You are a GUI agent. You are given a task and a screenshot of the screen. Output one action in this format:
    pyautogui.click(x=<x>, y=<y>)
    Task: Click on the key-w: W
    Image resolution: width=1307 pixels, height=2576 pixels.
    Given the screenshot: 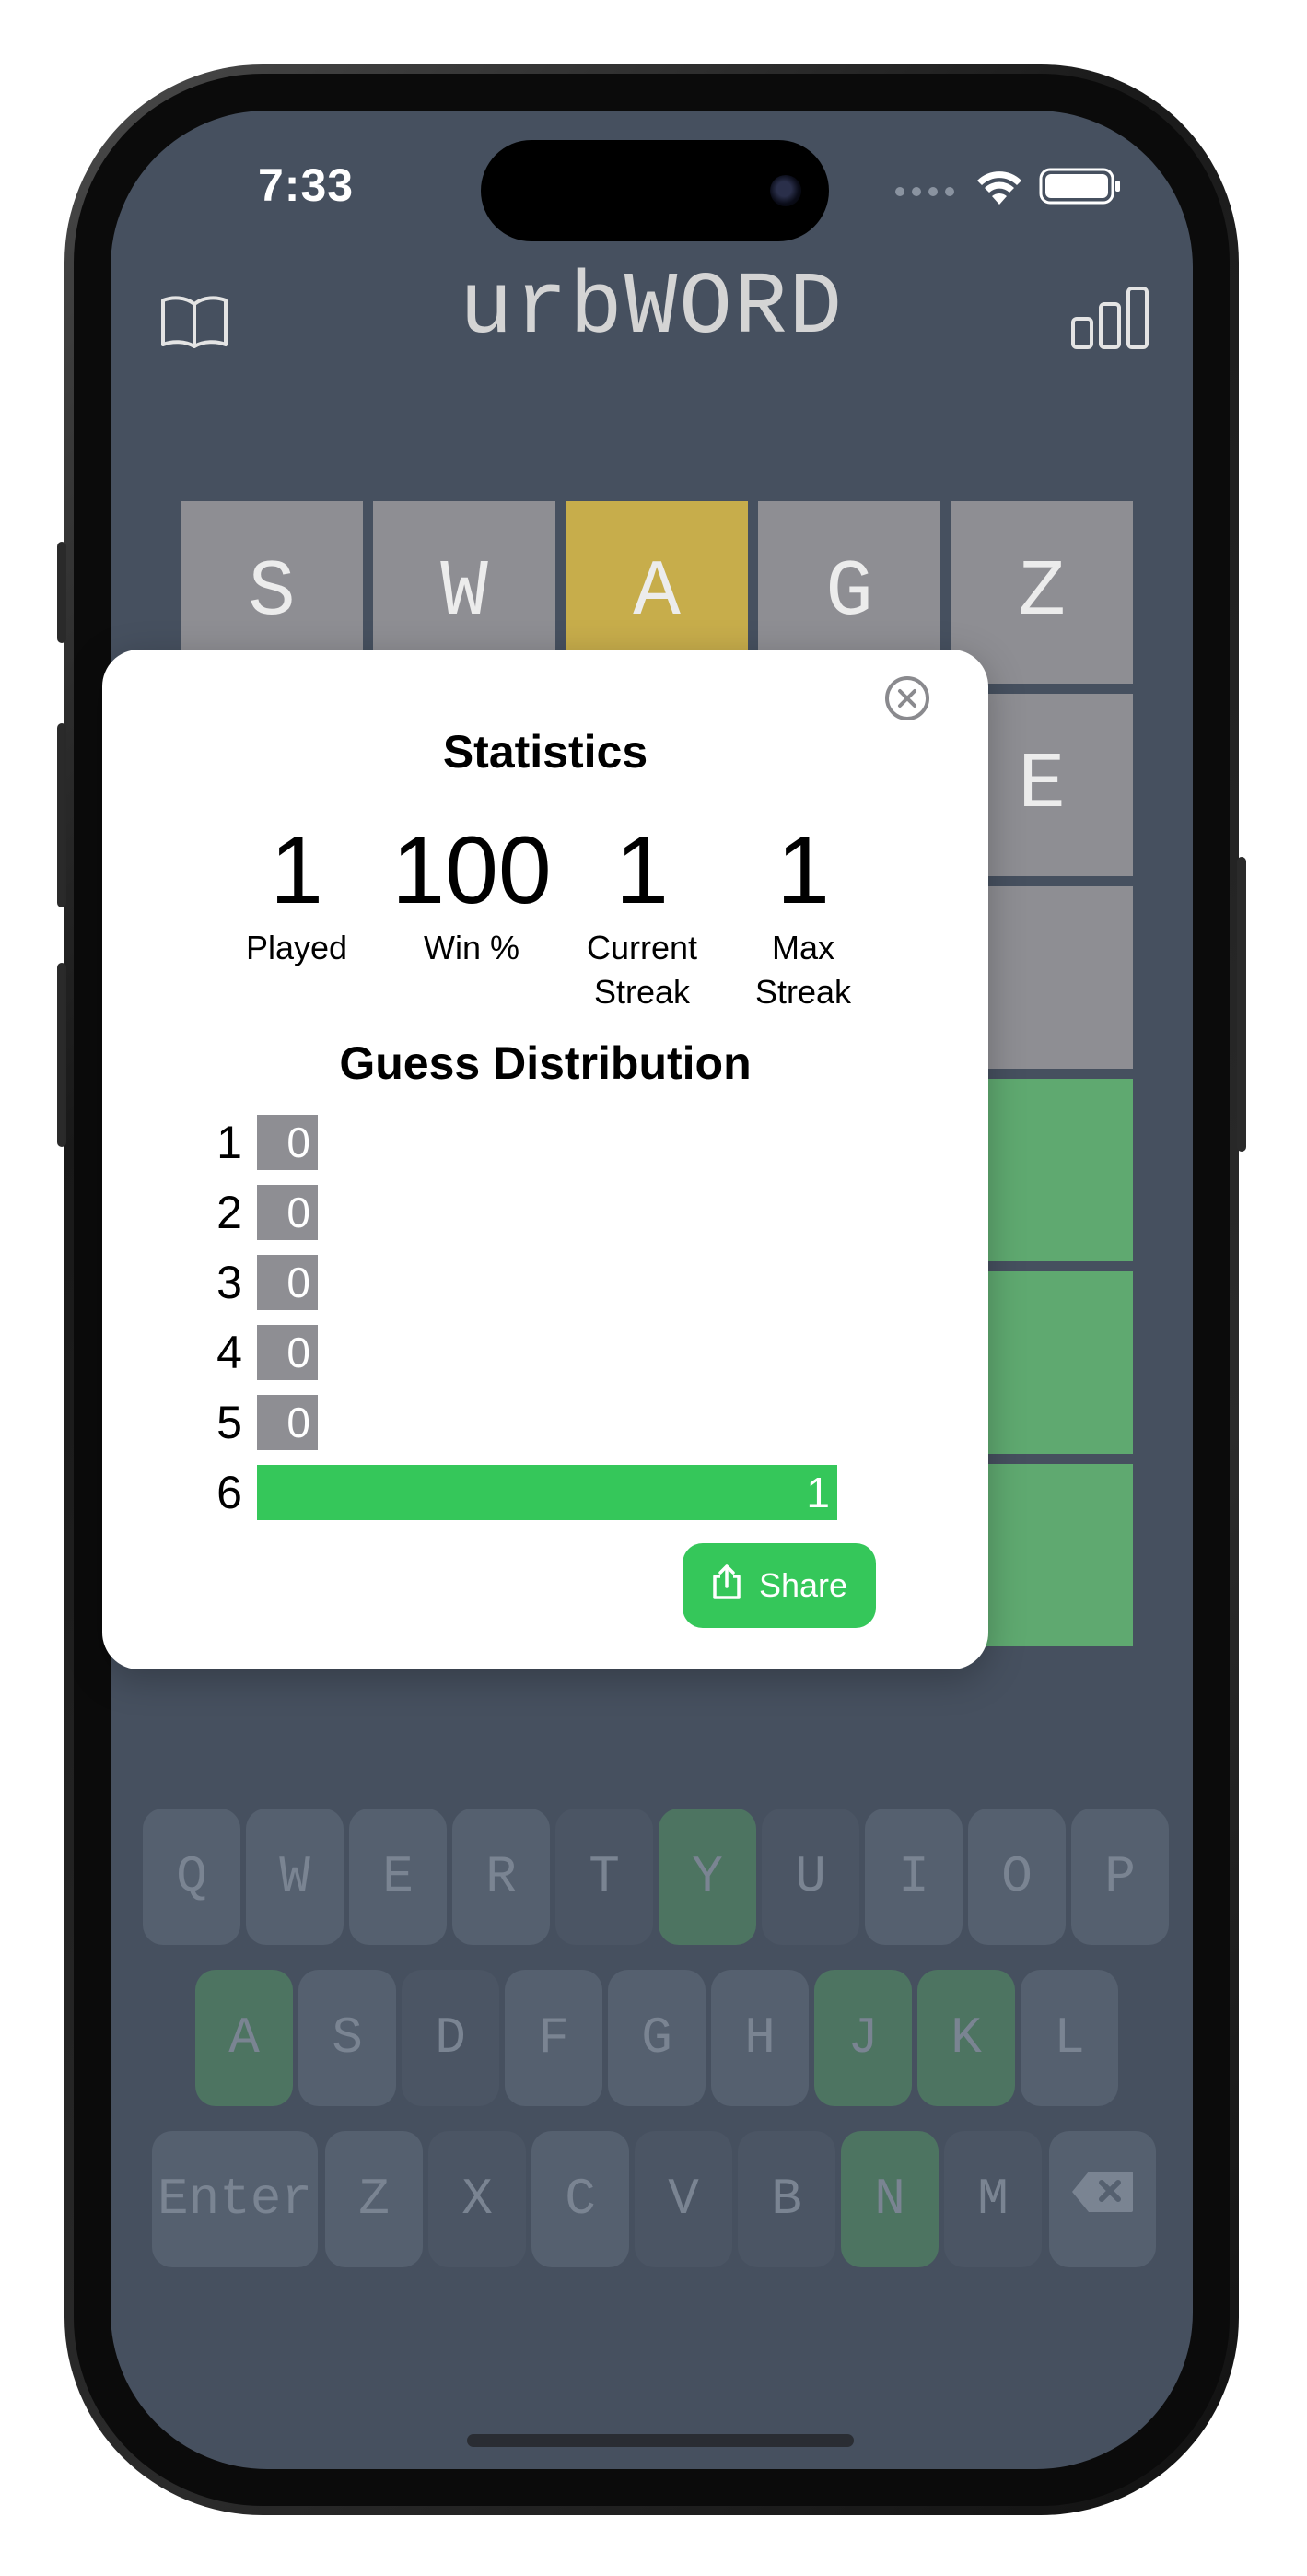 What is the action you would take?
    pyautogui.click(x=295, y=1877)
    